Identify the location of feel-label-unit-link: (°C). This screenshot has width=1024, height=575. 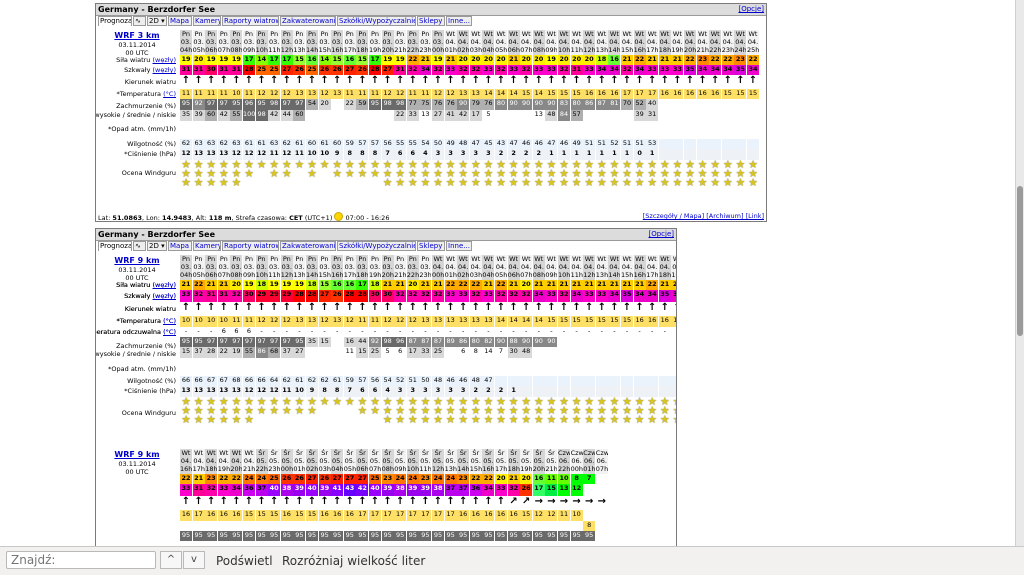
(169, 332).